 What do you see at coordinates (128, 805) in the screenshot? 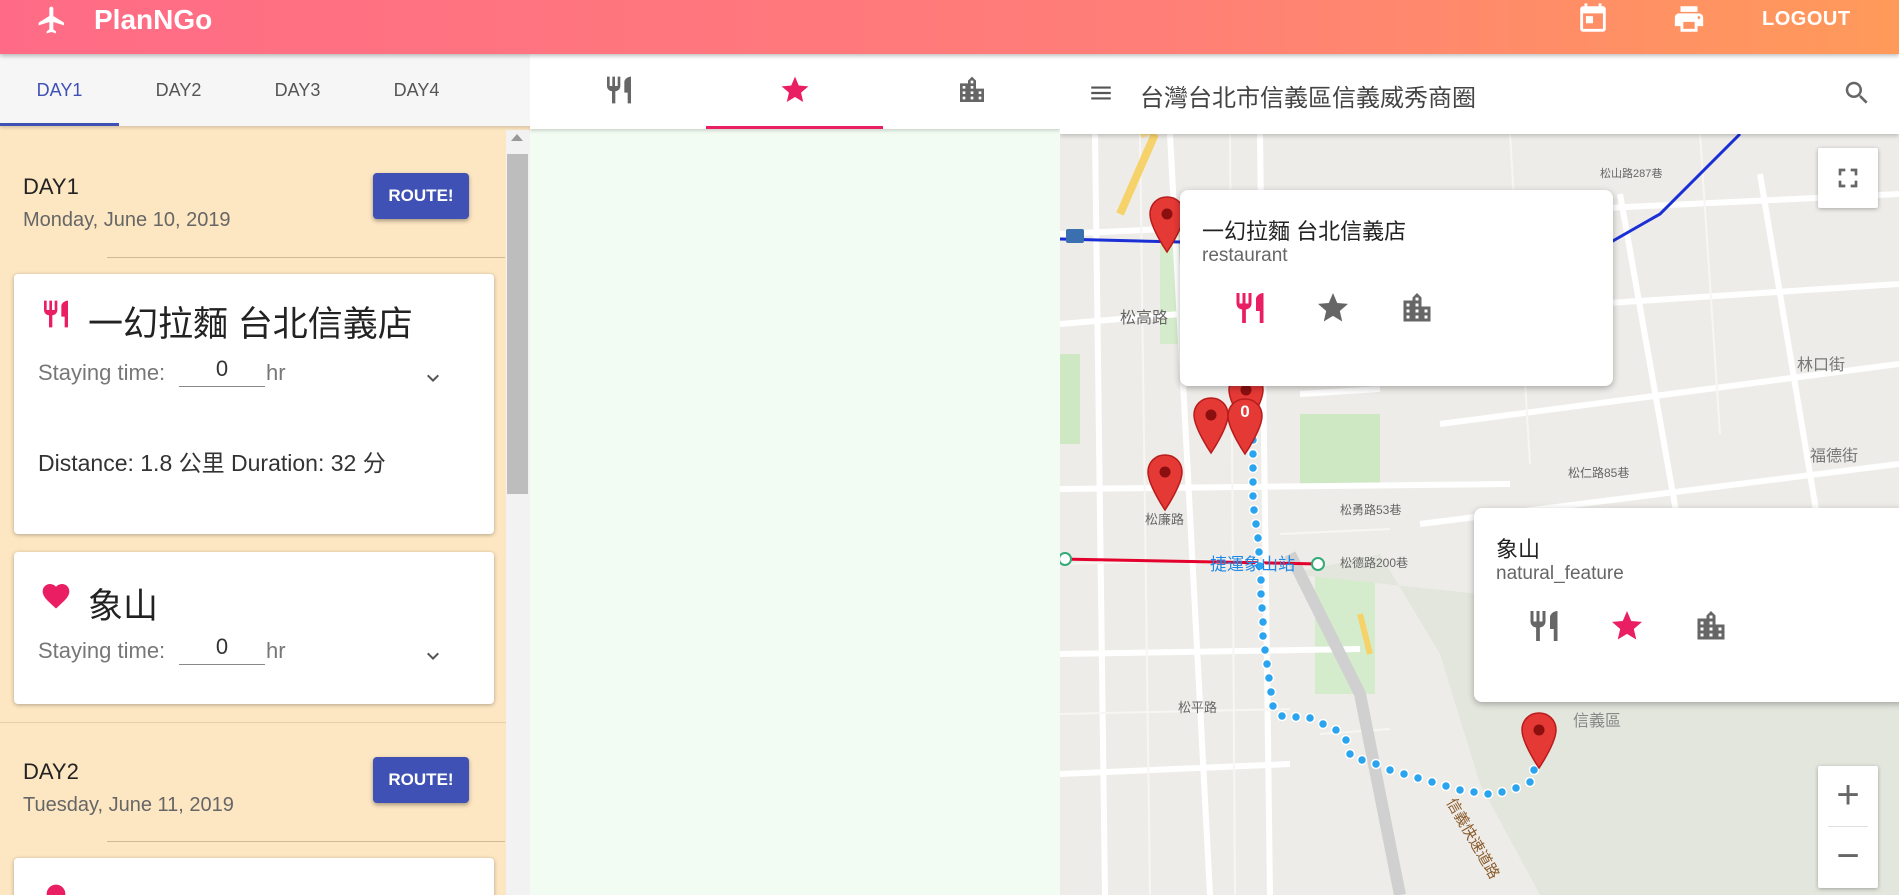
I see `day-date: Tuesday, June 11, 2019` at bounding box center [128, 805].